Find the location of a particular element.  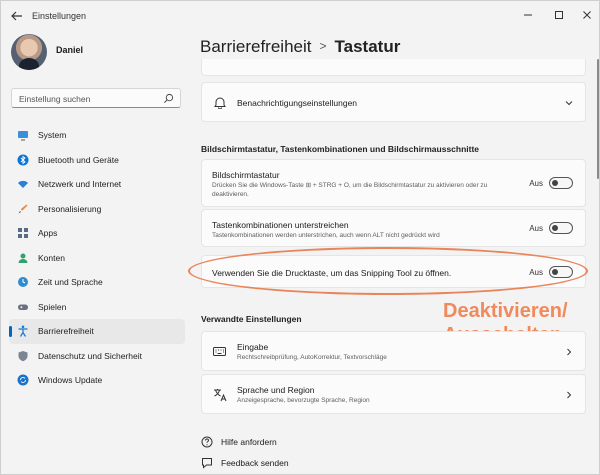

search-icon is located at coordinates (168, 98).